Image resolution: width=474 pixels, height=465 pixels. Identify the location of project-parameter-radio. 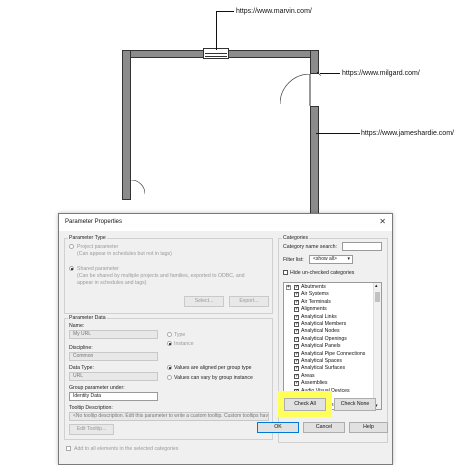
(71, 246).